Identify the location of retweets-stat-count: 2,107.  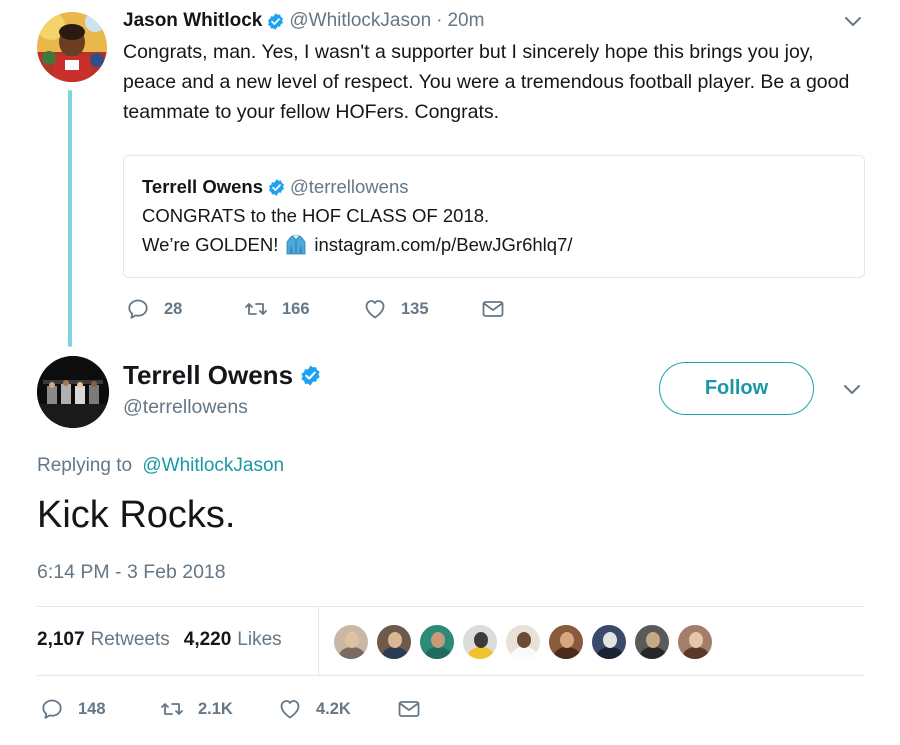
(61, 639).